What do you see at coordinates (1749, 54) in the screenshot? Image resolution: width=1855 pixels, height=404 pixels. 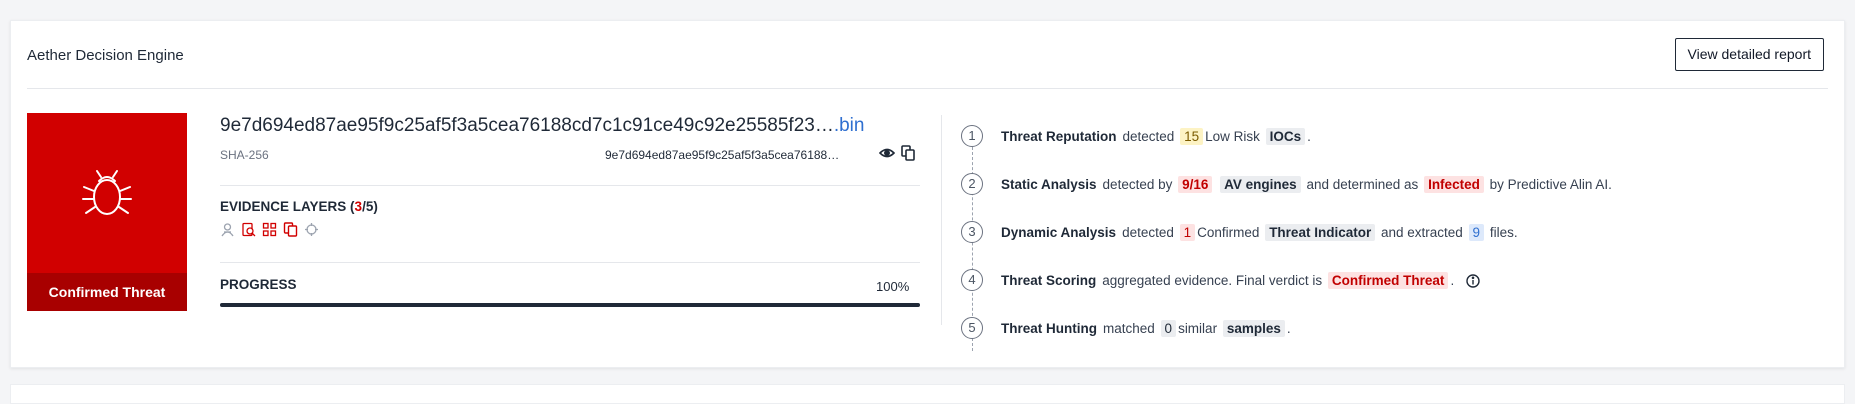 I see `view-report-button: View detailed report` at bounding box center [1749, 54].